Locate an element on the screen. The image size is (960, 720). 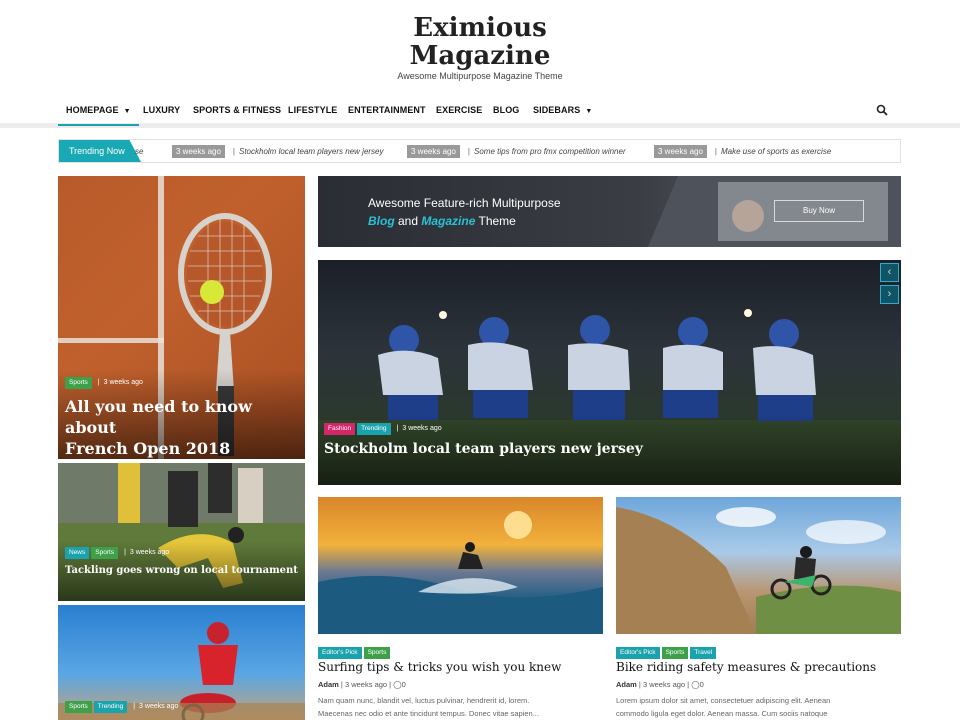
banner-highlight-magazine: Magazine is located at coordinates (448, 221).